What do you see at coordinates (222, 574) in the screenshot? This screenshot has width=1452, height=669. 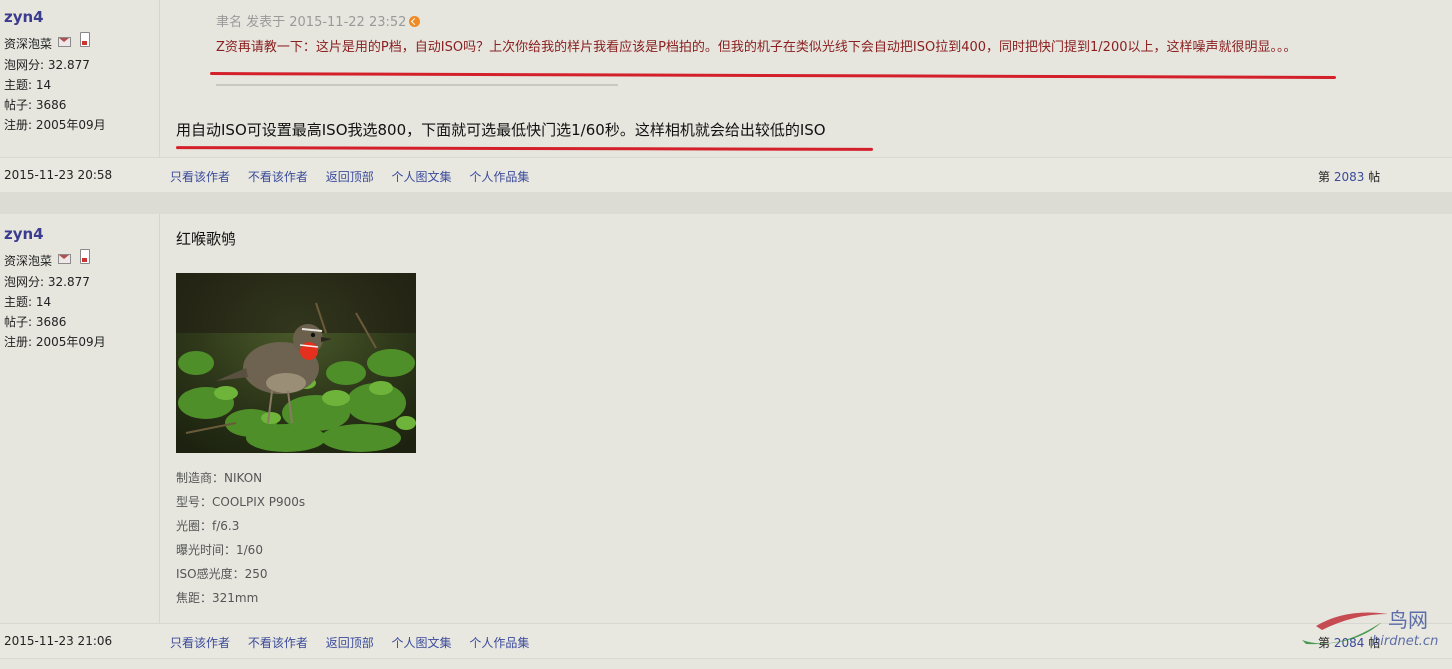 I see `exif-iso: ISO感光度：250` at bounding box center [222, 574].